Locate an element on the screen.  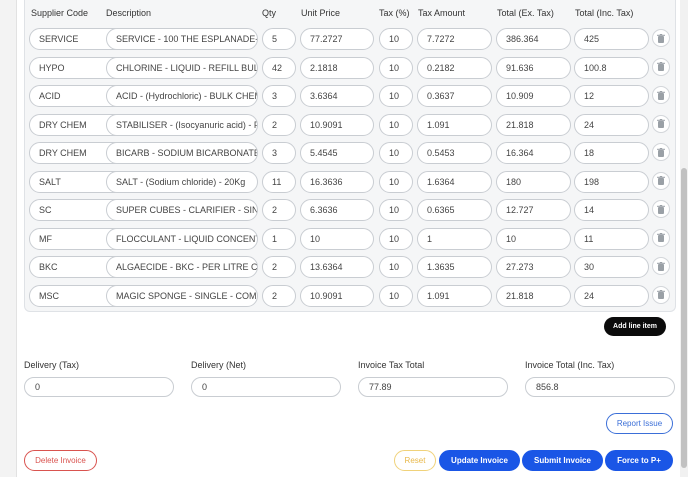
unit-price-field: 16.3636 is located at coordinates (337, 181).